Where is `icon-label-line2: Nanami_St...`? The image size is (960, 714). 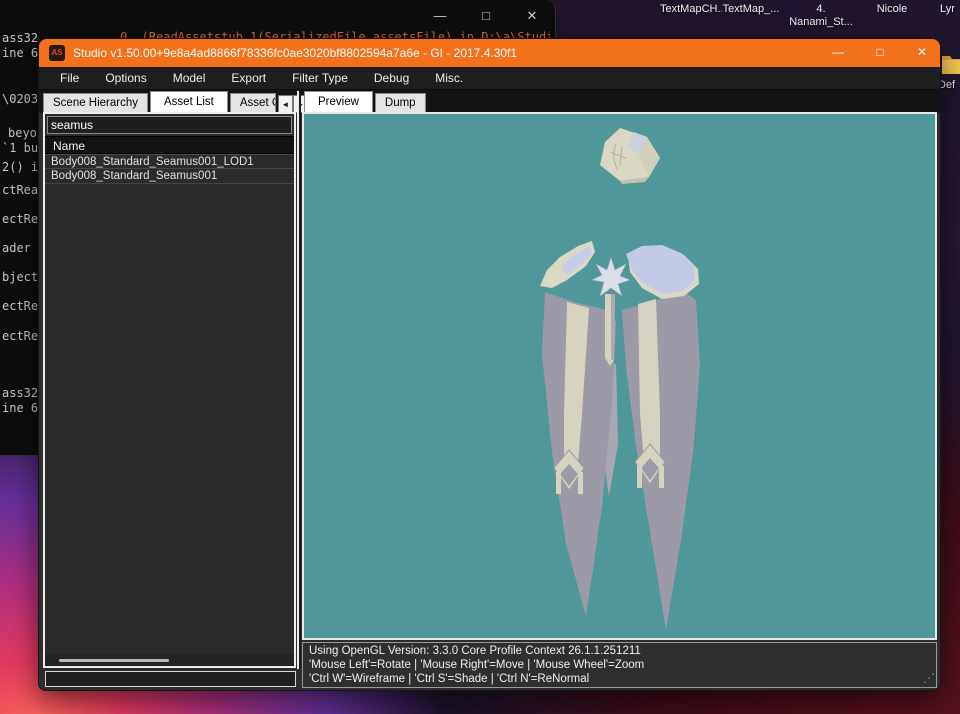 icon-label-line2: Nanami_St... is located at coordinates (821, 22).